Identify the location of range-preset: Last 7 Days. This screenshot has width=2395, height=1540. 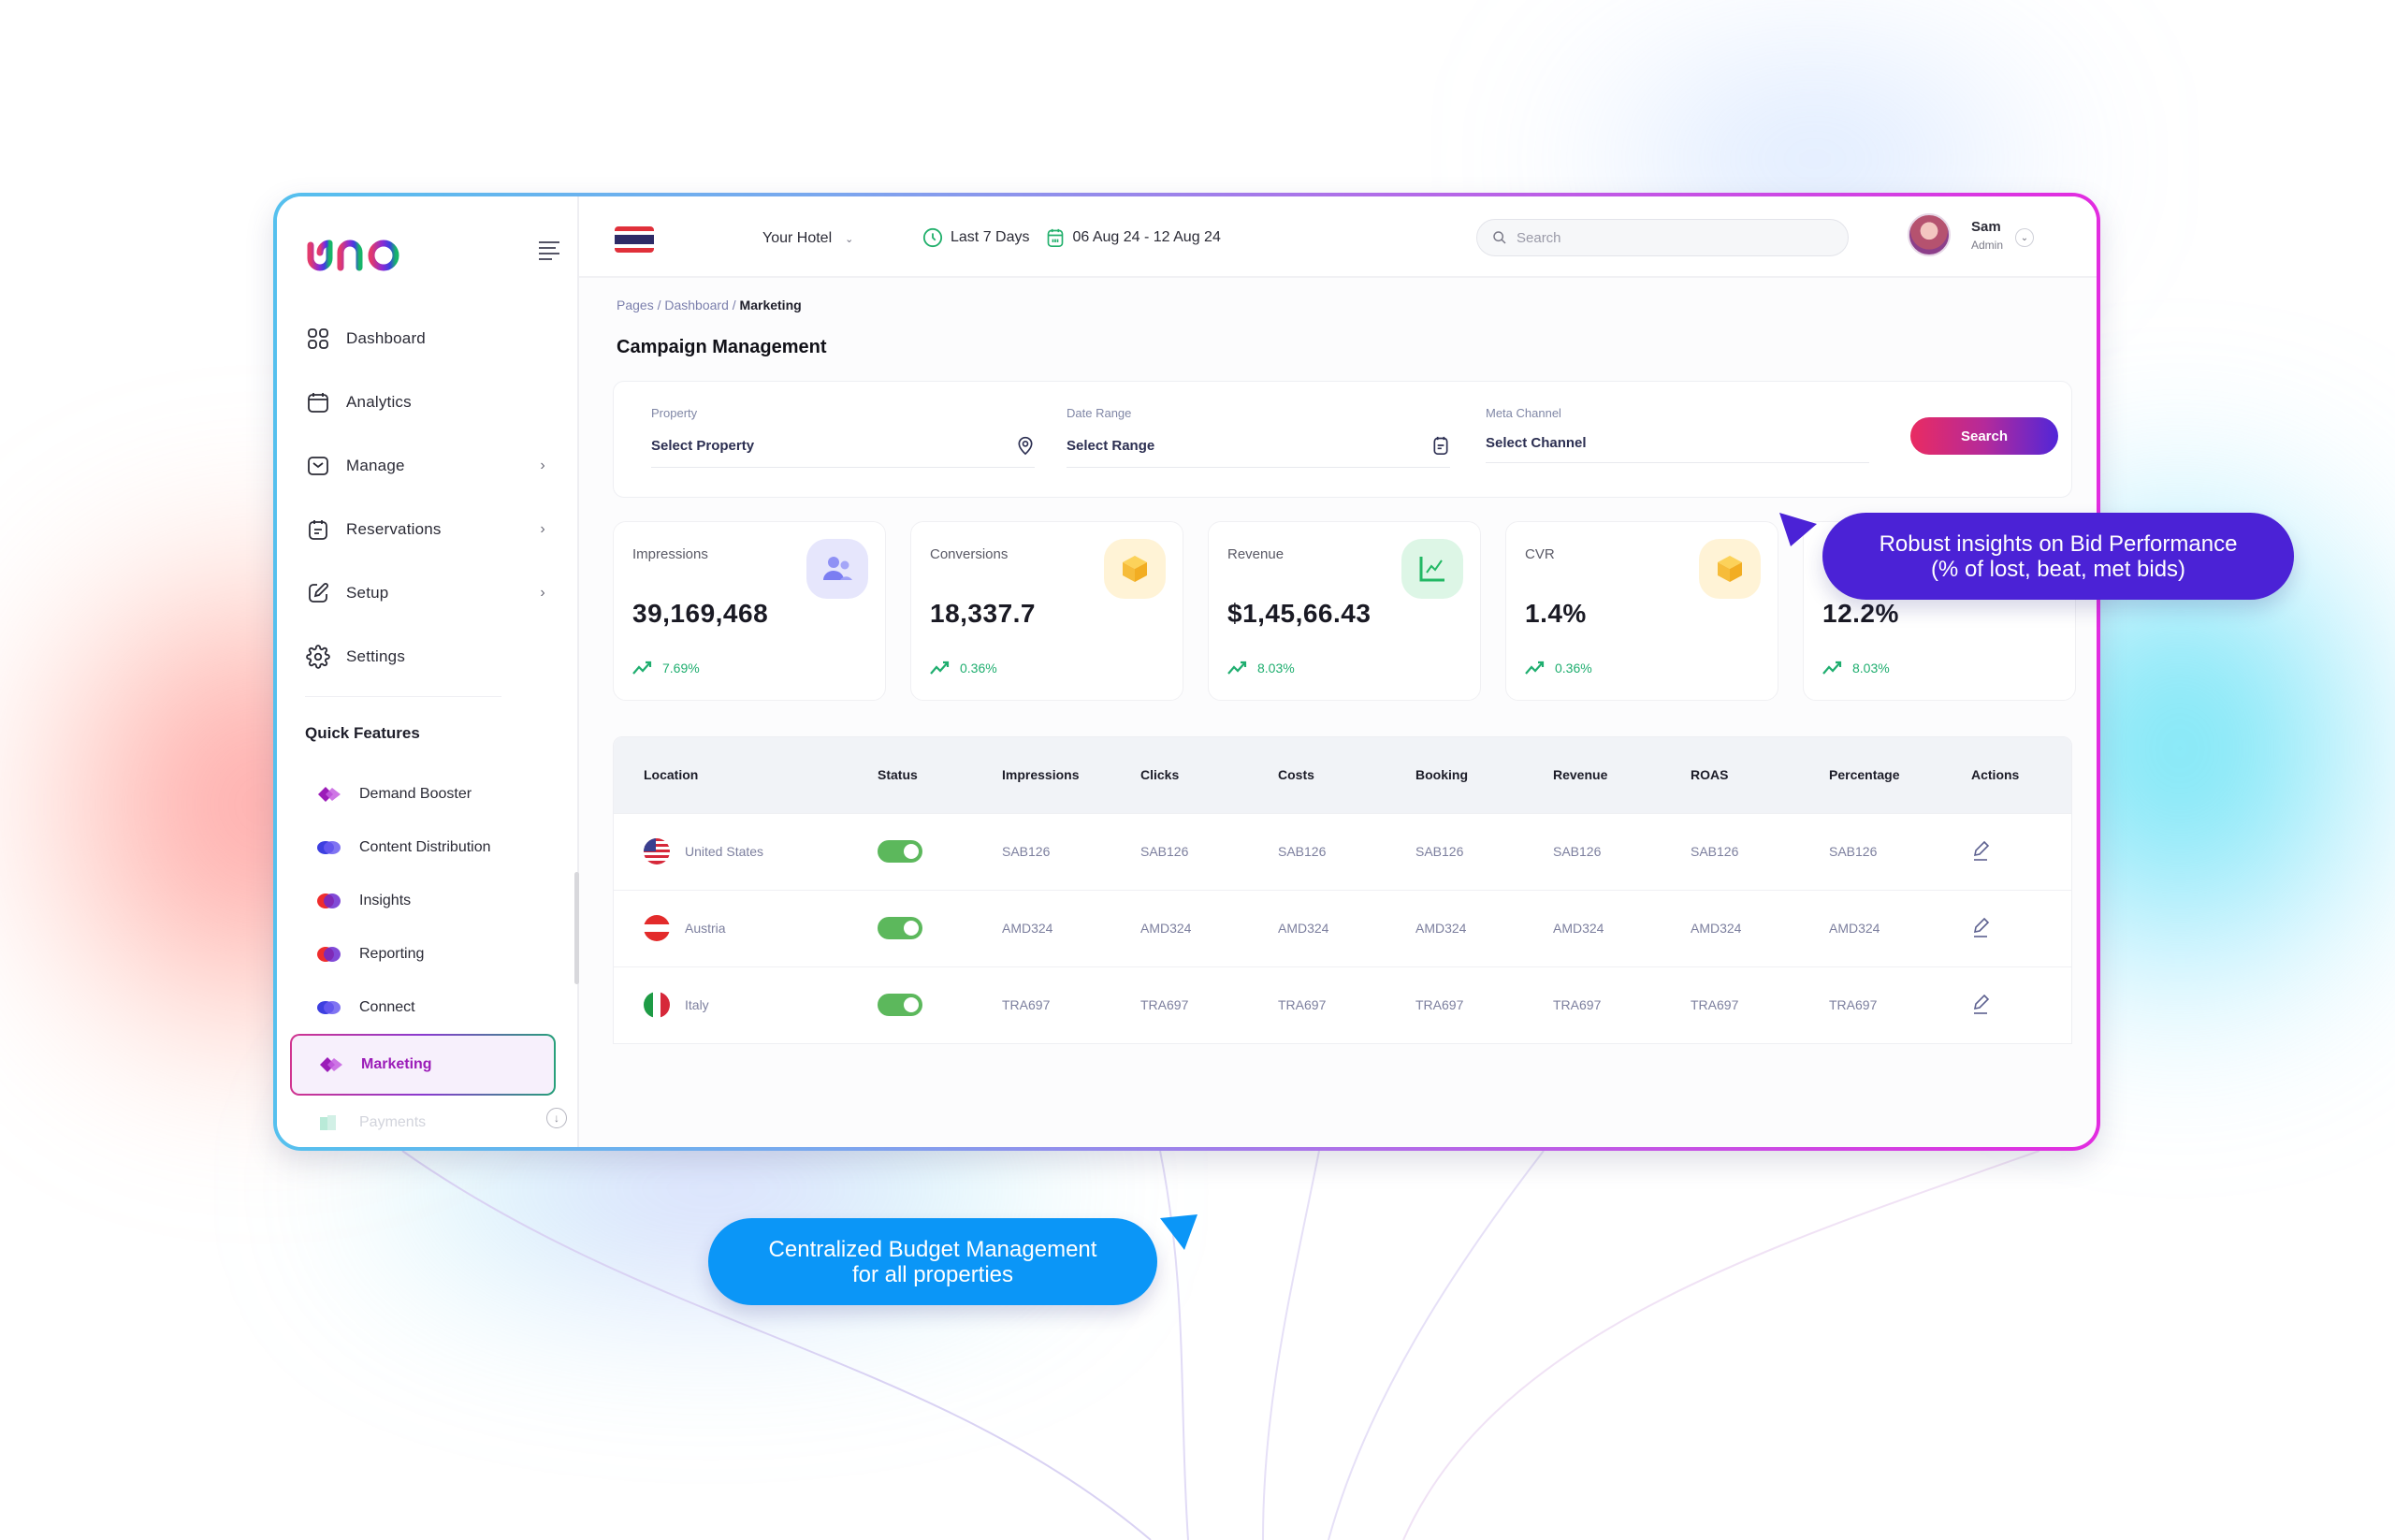
(975, 238).